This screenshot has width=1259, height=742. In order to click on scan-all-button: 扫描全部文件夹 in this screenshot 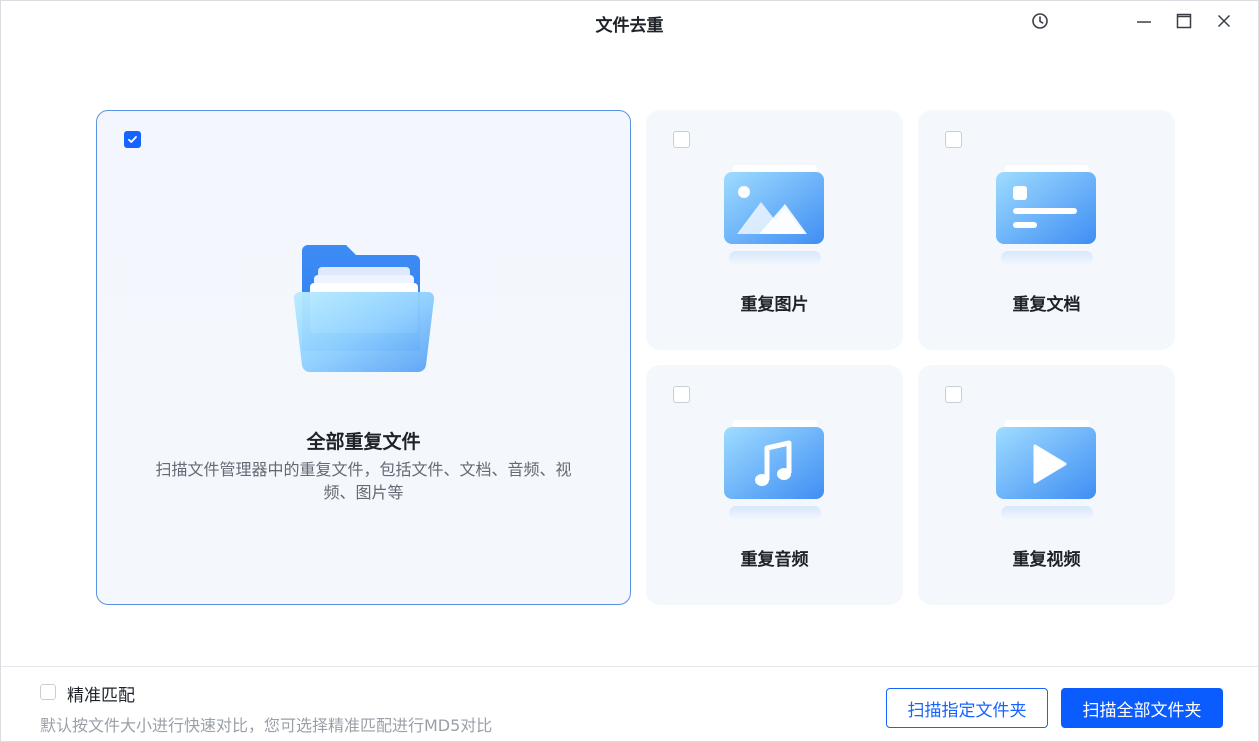, I will do `click(1142, 708)`.